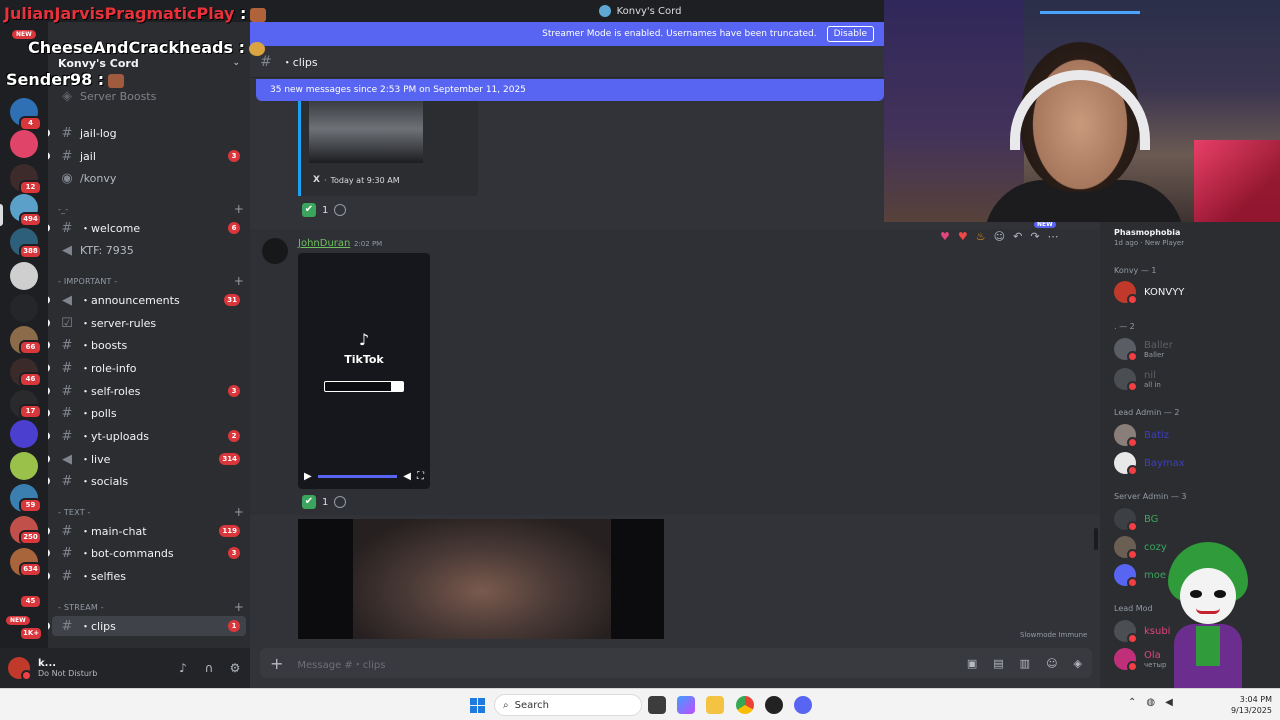 The image size is (1280, 720). I want to click on windows-start-icon, so click(477, 705).